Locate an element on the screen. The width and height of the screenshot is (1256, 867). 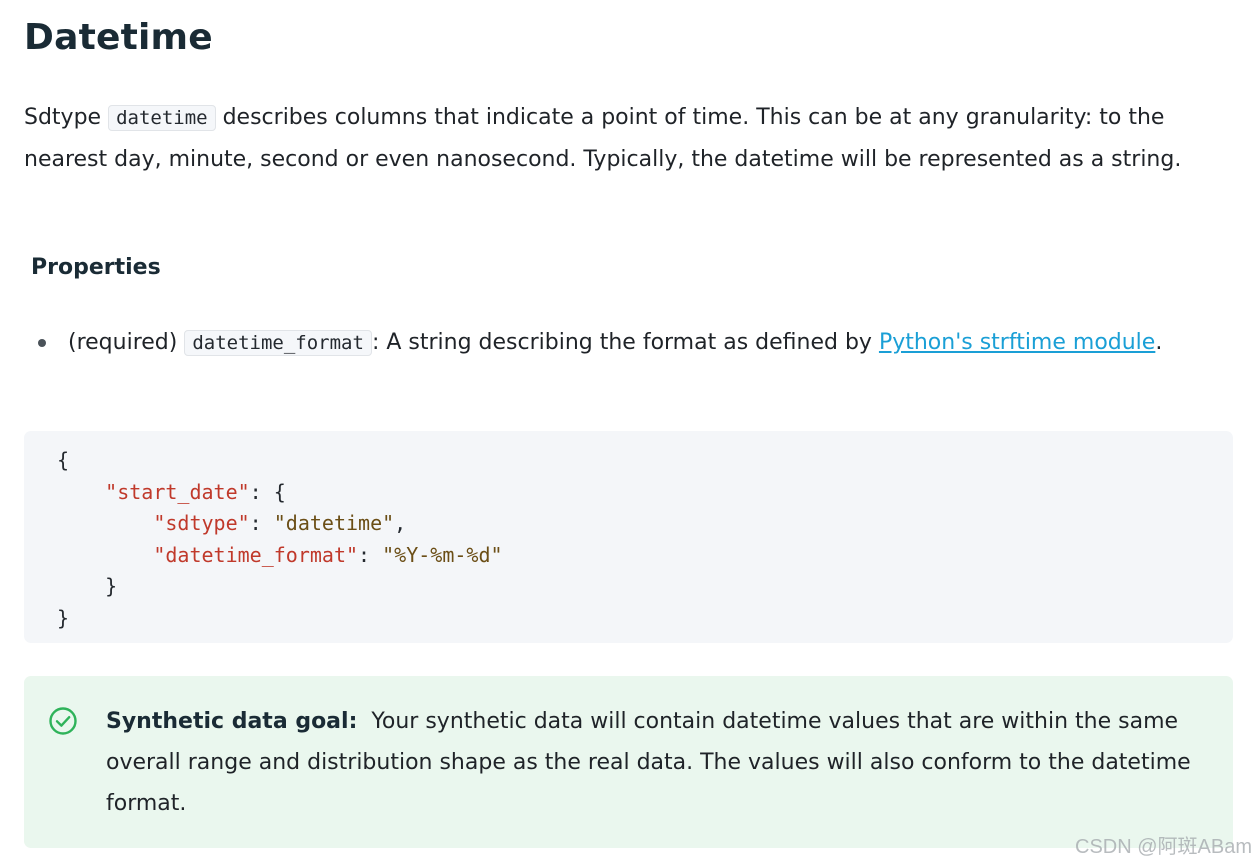
intro-text-before: Sdtype is located at coordinates (66, 117).